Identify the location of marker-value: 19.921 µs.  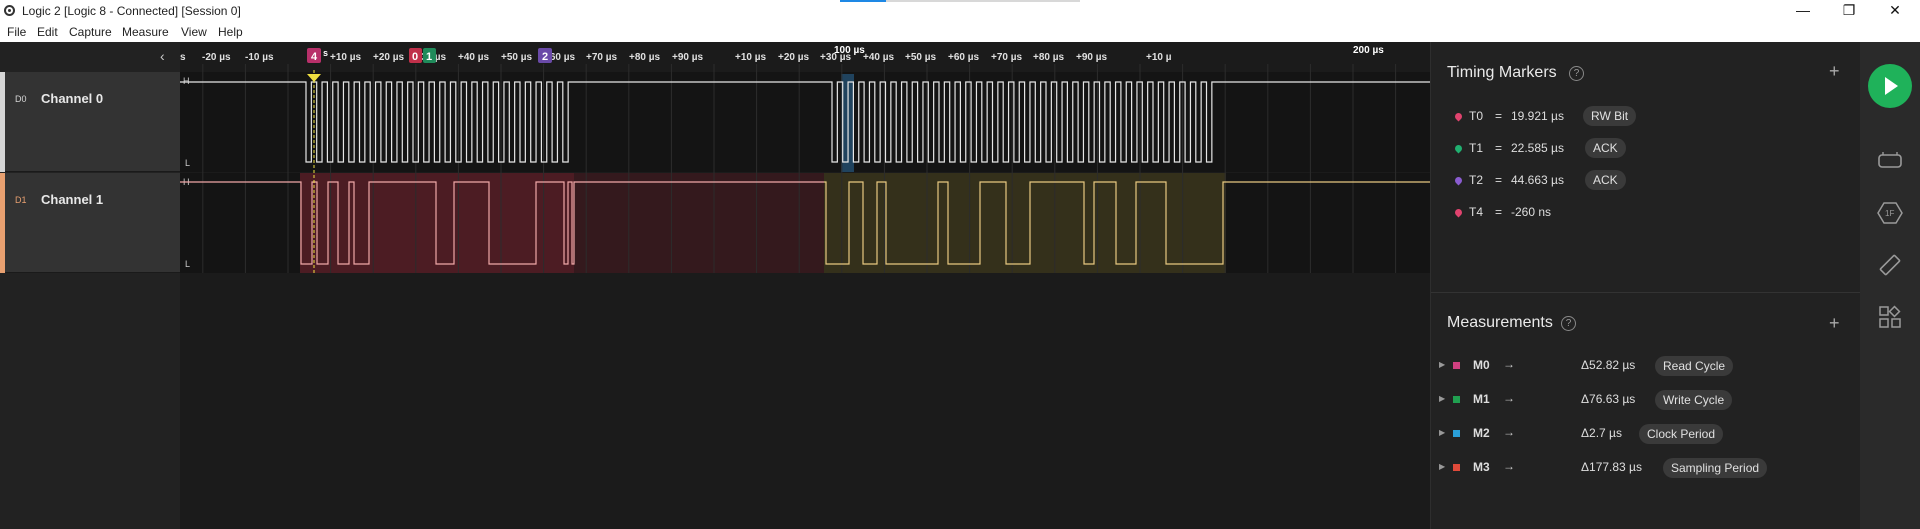
(1537, 116).